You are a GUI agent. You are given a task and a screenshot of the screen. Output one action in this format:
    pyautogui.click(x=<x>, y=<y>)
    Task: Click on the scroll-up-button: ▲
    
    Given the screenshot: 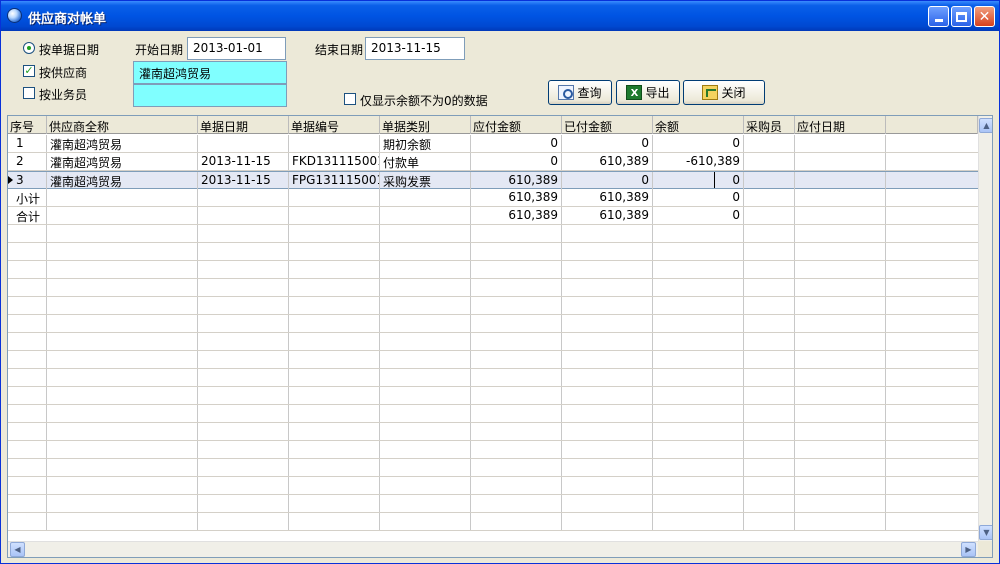 What is the action you would take?
    pyautogui.click(x=985, y=125)
    